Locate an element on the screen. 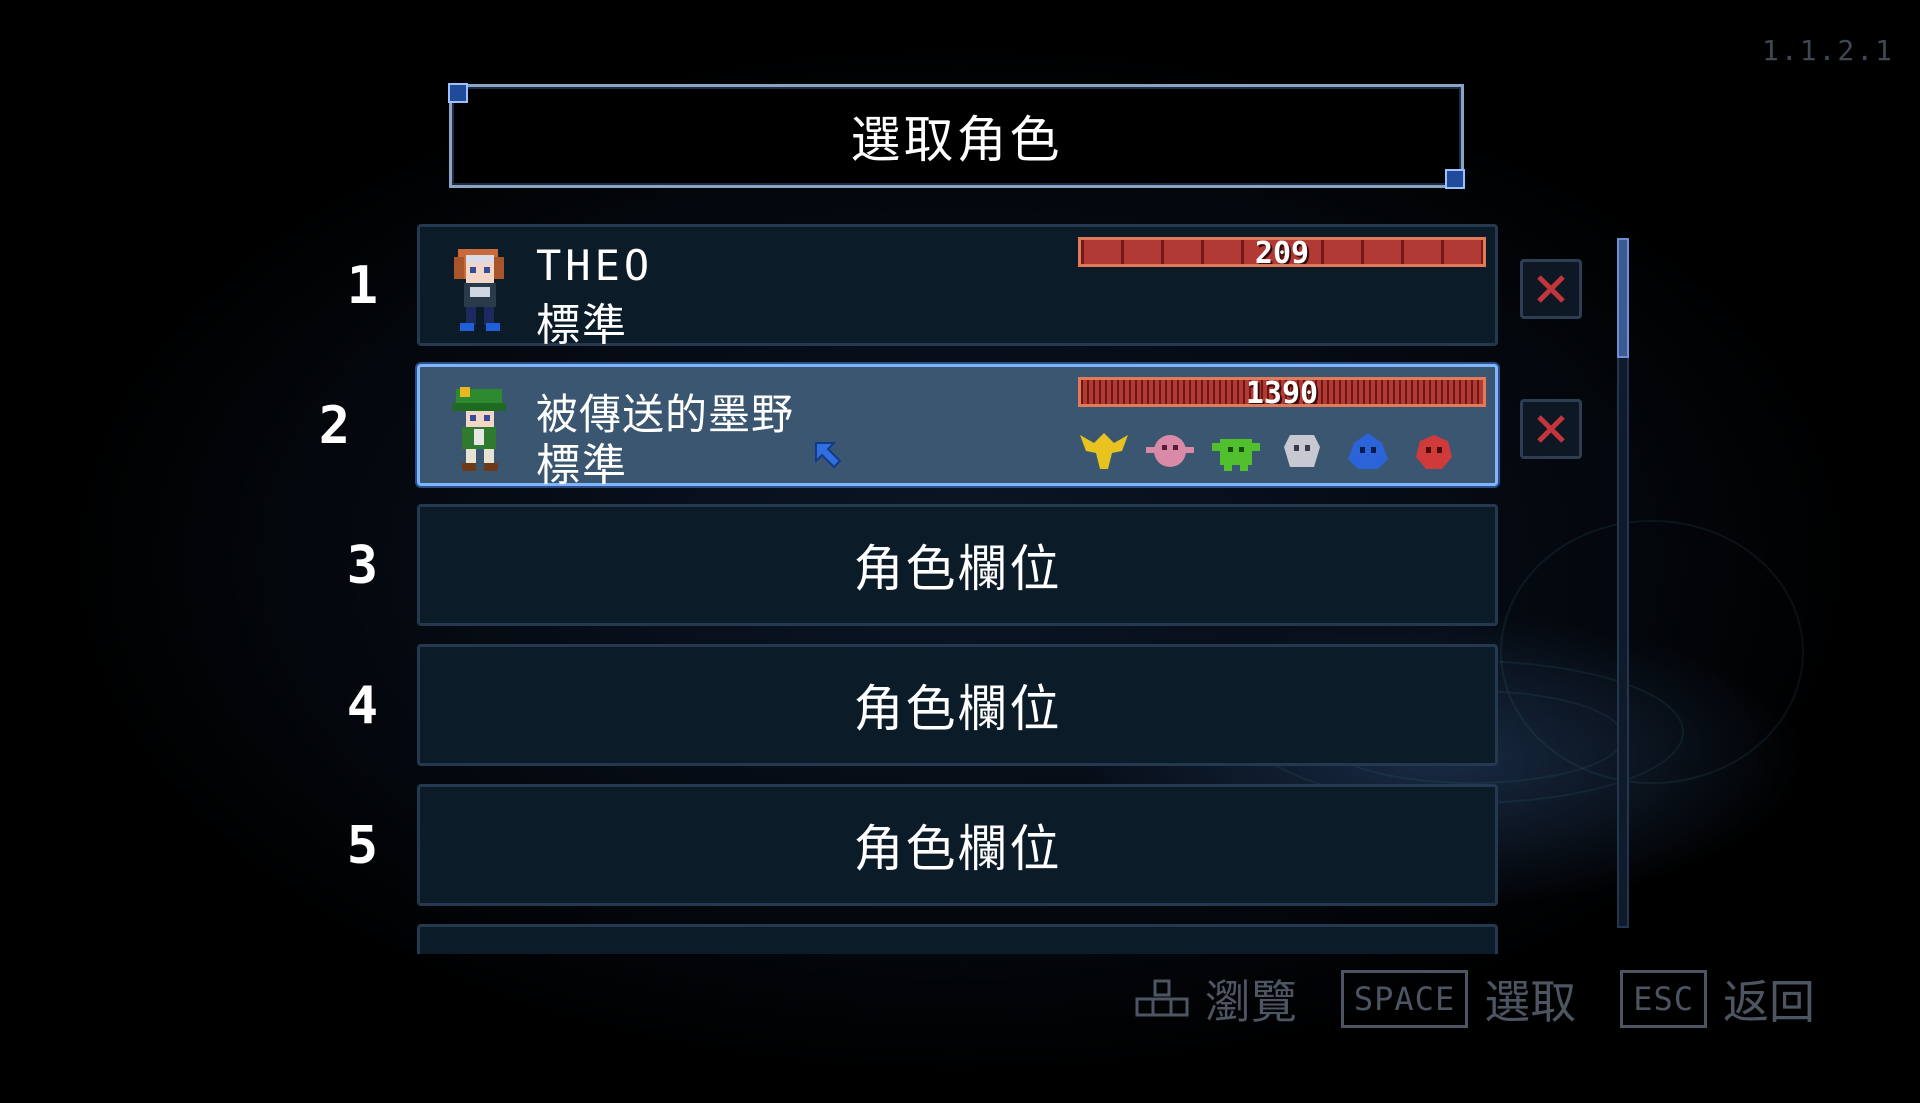 Image resolution: width=1920 pixels, height=1103 pixels. control-hints: 瀏覽 SPACE 選取 ESC 返回 is located at coordinates (1462, 999).